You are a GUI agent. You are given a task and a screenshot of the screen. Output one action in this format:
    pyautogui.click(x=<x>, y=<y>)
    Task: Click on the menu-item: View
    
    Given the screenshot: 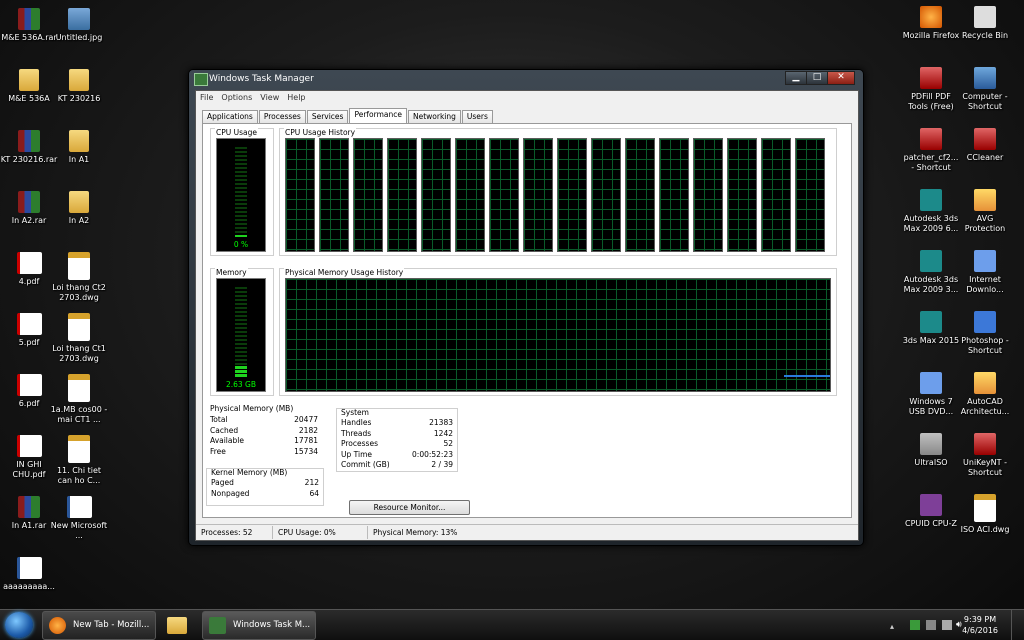 What is the action you would take?
    pyautogui.click(x=269, y=97)
    